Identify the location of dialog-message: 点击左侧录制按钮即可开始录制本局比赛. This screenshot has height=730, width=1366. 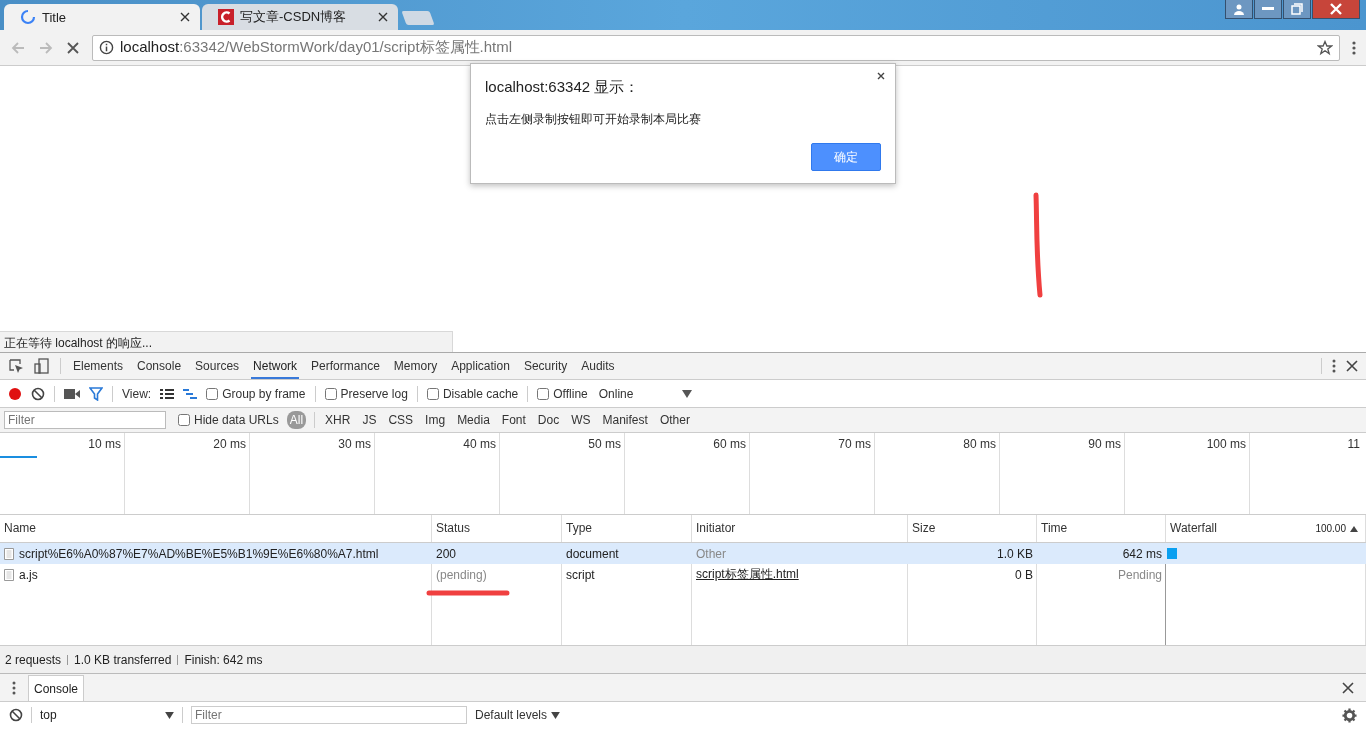
(593, 119).